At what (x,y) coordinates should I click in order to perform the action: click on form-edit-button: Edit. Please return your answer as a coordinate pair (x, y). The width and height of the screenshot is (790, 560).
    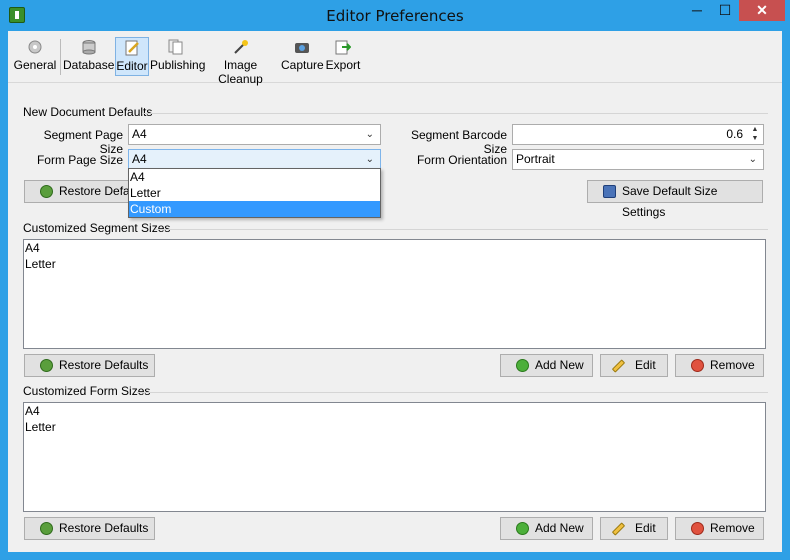
    Looking at the image, I should click on (634, 528).